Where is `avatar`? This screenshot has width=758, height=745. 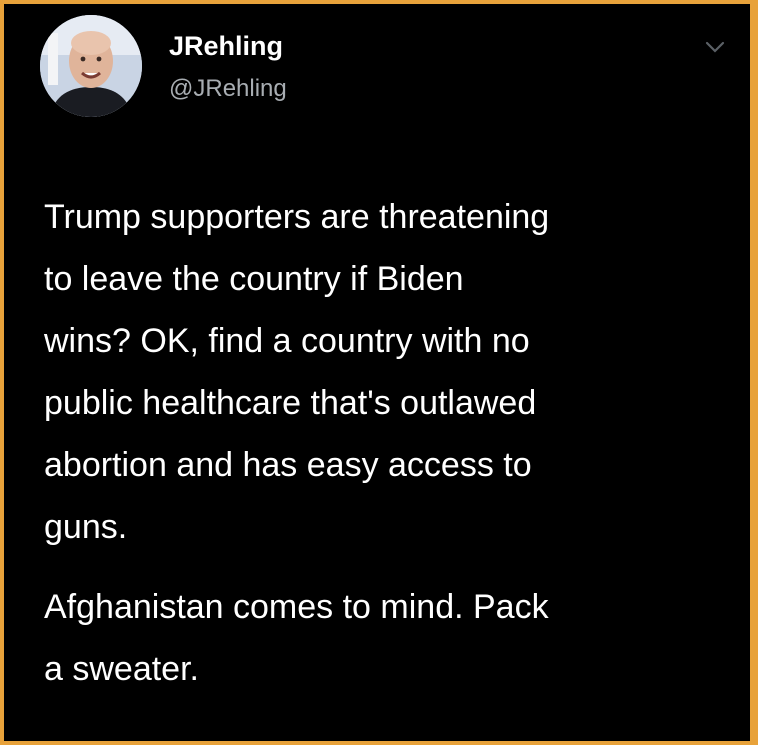 avatar is located at coordinates (91, 66).